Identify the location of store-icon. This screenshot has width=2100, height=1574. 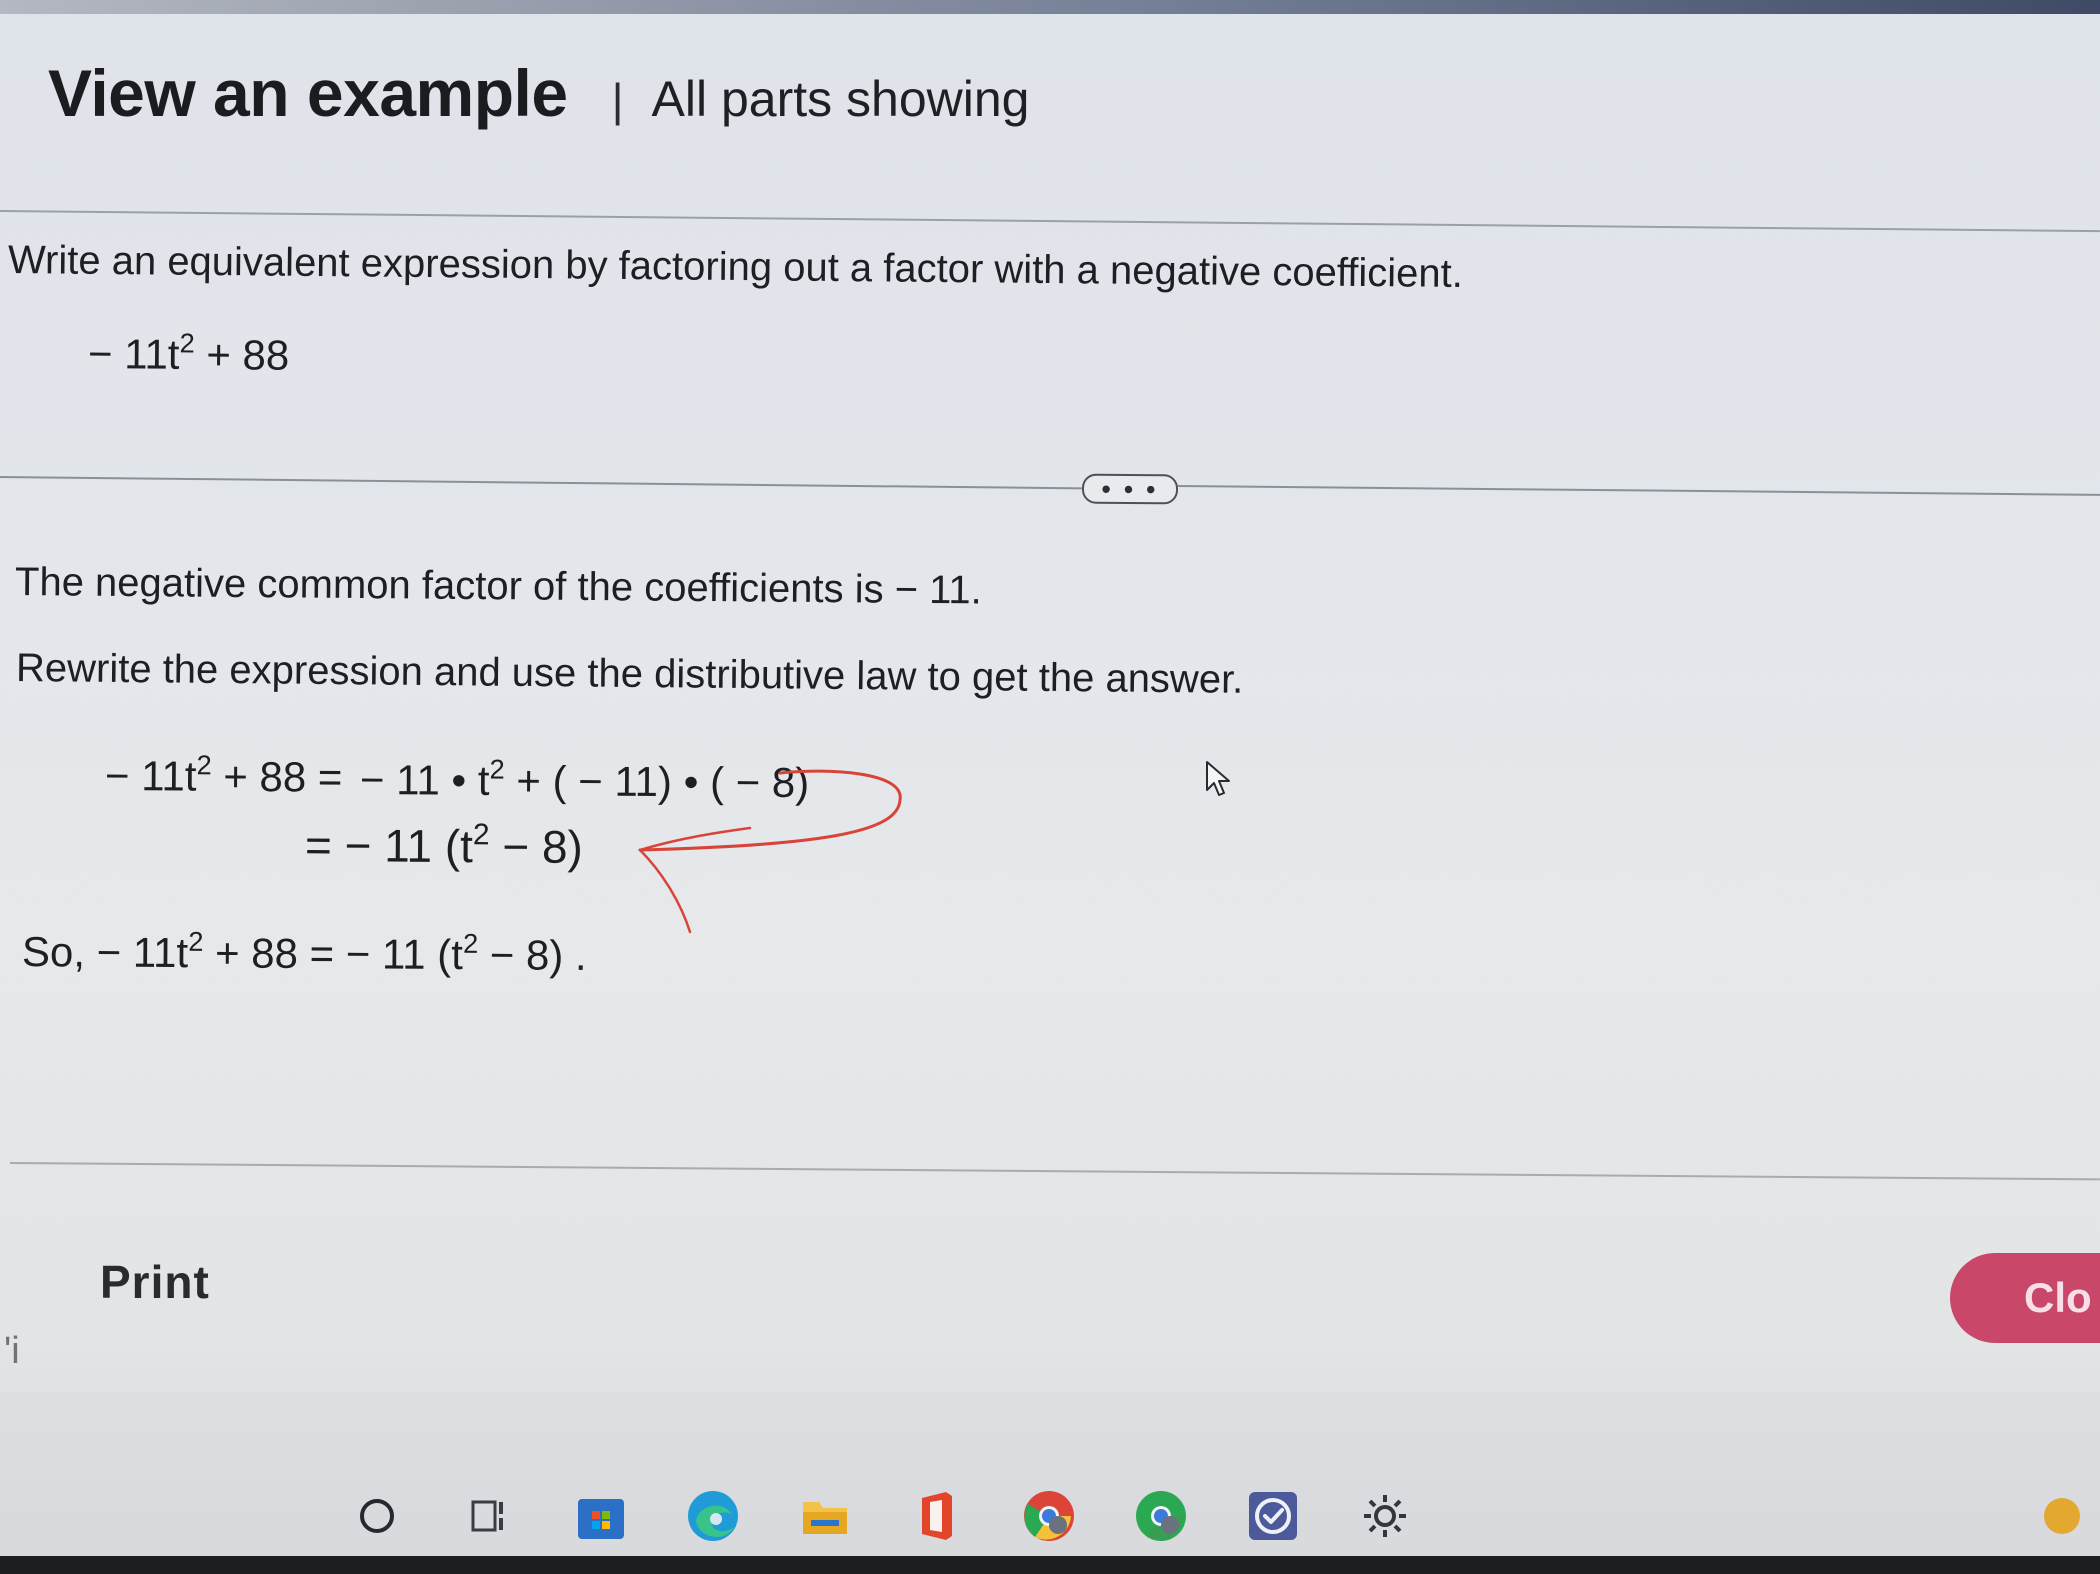
(601, 1525).